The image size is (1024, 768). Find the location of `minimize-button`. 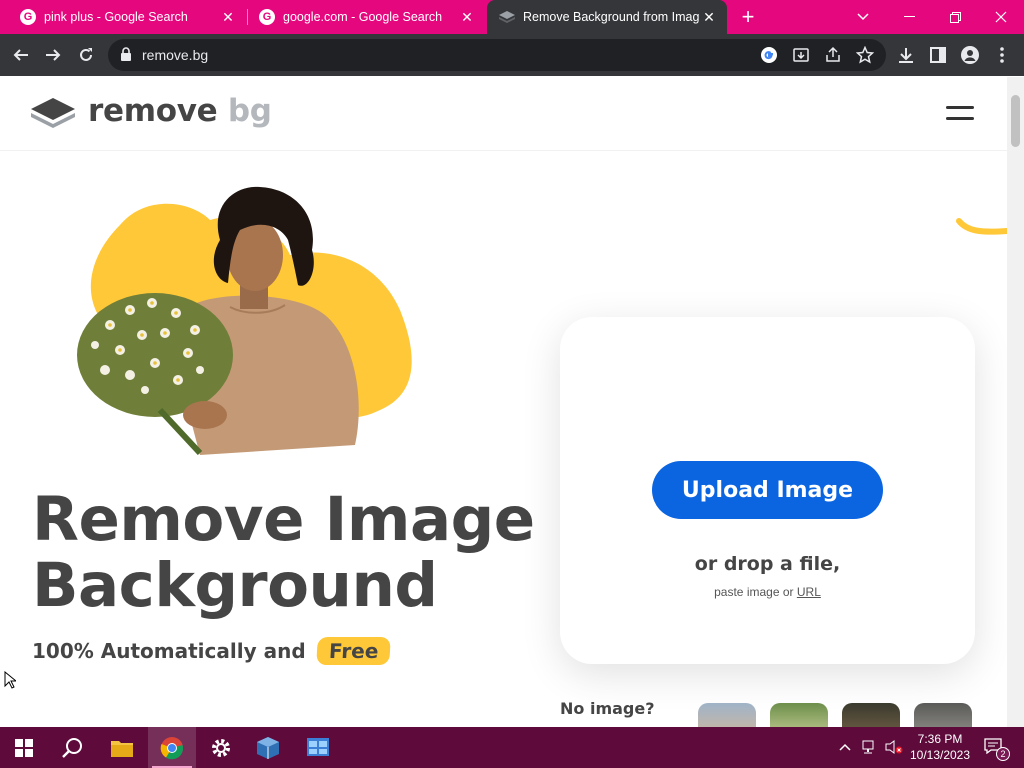

minimize-button is located at coordinates (909, 17).